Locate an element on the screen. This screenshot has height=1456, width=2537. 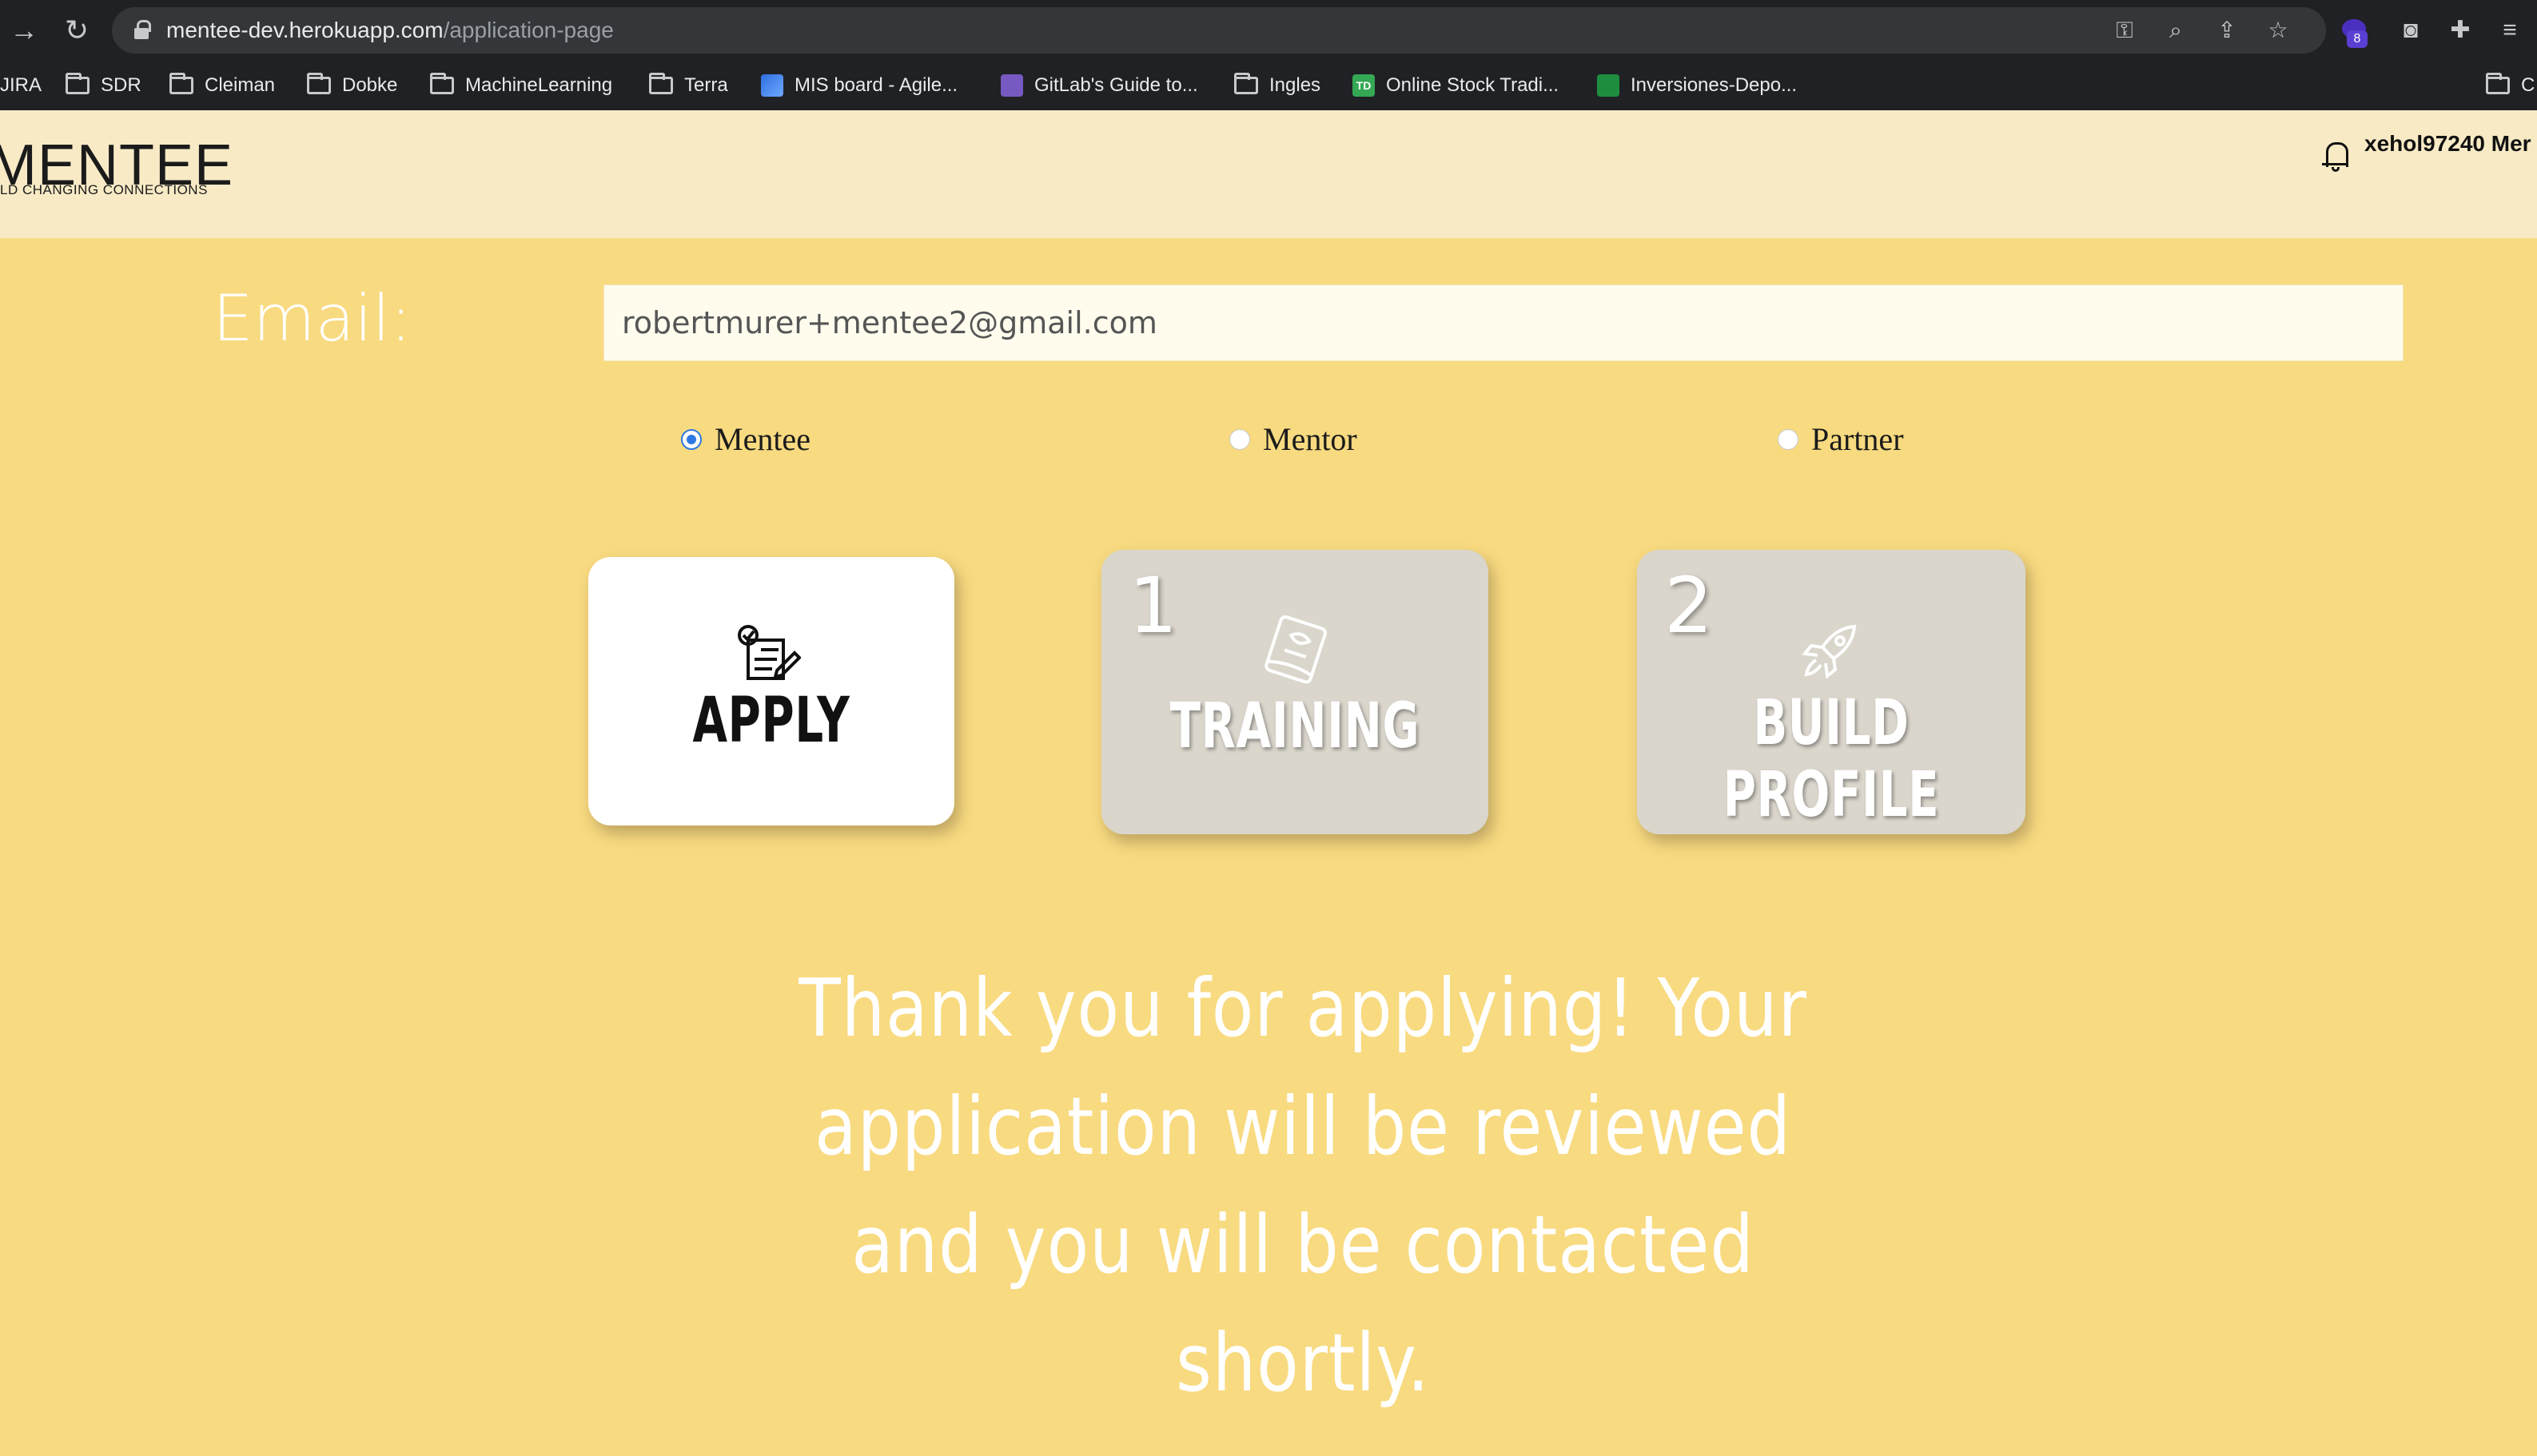
bookmark-dobke: Dobke is located at coordinates (352, 85).